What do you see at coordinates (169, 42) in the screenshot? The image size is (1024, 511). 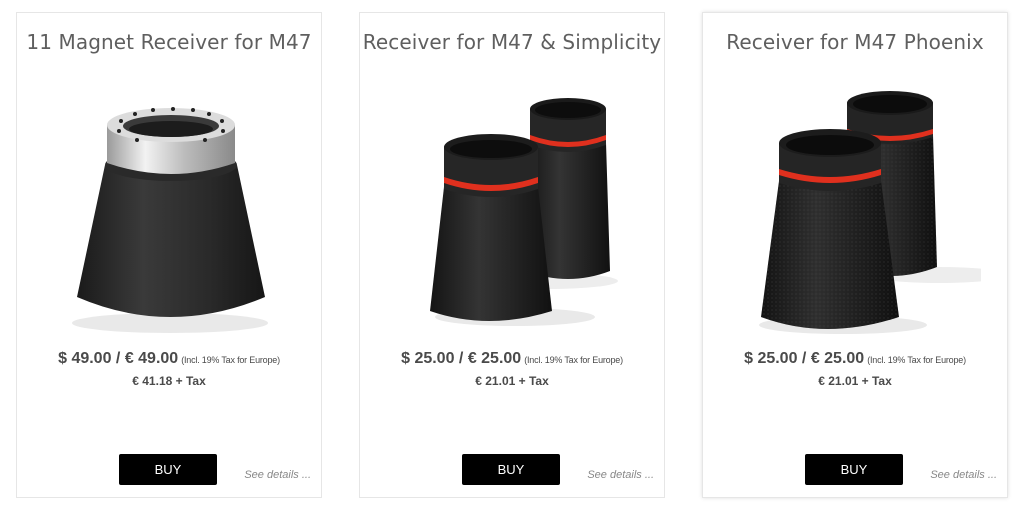 I see `product-title: 11 Magnet Receiver for M47` at bounding box center [169, 42].